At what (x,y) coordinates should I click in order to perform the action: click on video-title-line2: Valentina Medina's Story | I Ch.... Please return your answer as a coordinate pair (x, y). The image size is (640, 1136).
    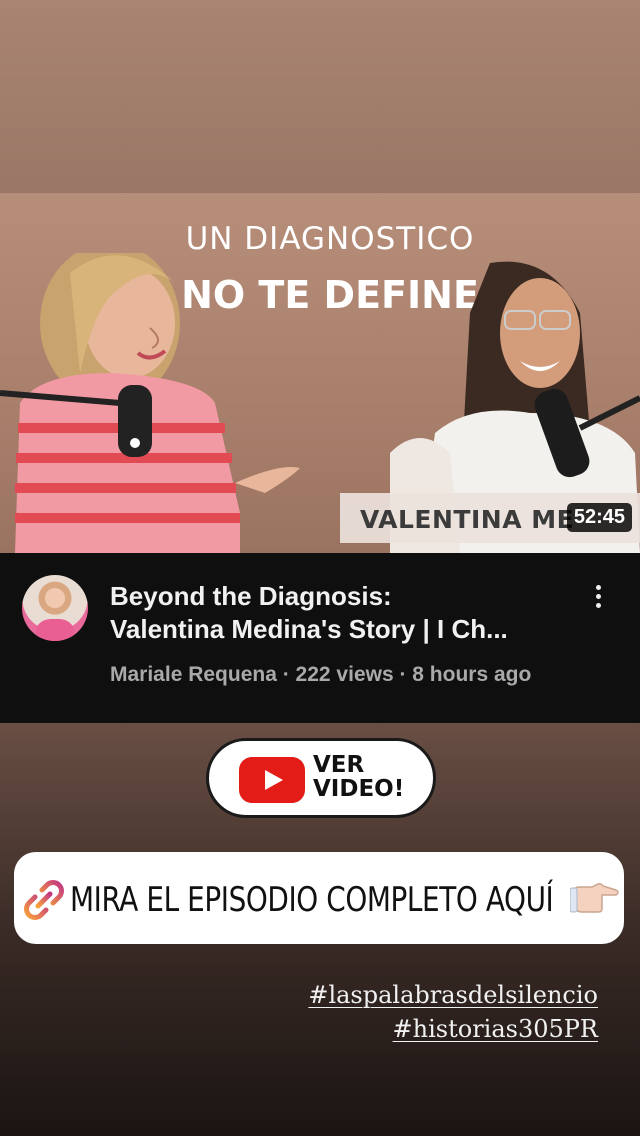
    Looking at the image, I should click on (309, 629).